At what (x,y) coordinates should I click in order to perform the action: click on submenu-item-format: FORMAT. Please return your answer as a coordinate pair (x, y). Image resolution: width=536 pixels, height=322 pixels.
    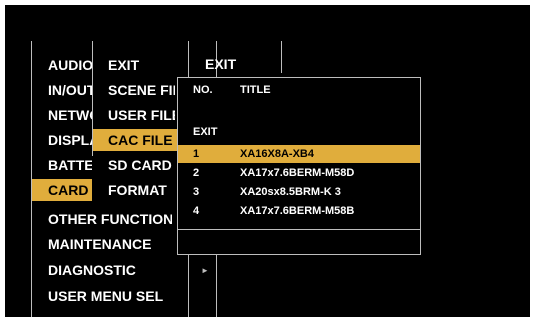
    Looking at the image, I should click on (141, 190).